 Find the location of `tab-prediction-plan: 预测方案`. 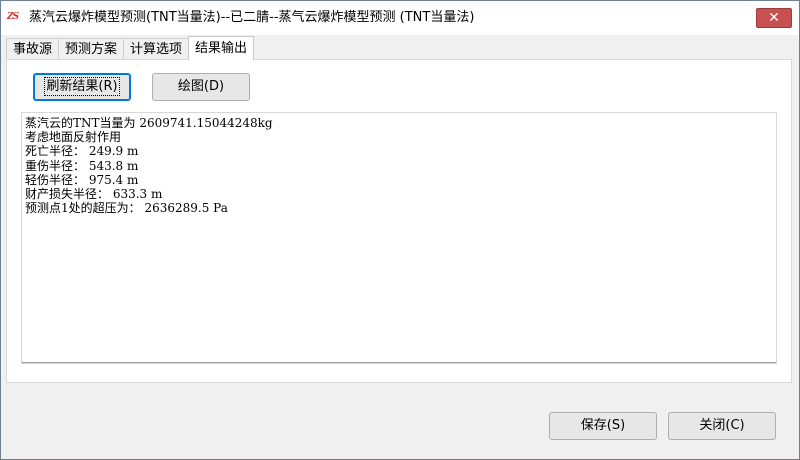

tab-prediction-plan: 预测方案 is located at coordinates (91, 49).